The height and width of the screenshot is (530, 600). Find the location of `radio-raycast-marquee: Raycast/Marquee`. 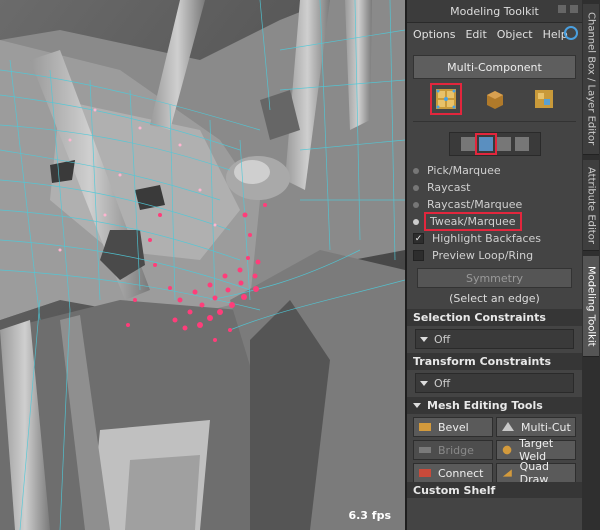

radio-raycast-marquee: Raycast/Marquee is located at coordinates (494, 204).